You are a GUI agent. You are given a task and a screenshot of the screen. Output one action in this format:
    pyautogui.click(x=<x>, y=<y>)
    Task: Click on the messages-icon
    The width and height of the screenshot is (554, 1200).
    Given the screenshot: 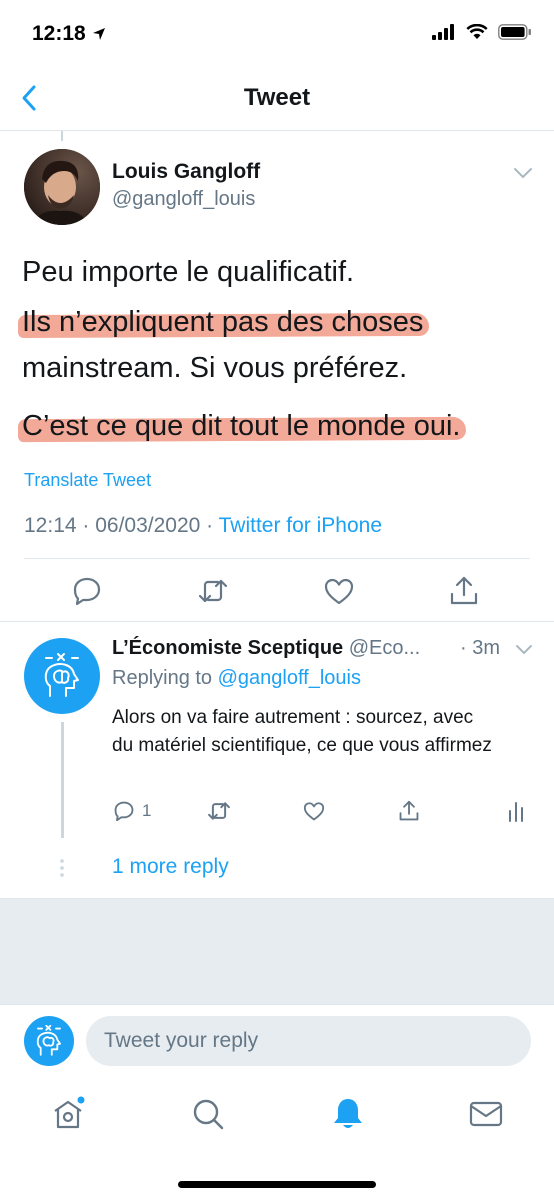 What is the action you would take?
    pyautogui.click(x=486, y=1114)
    